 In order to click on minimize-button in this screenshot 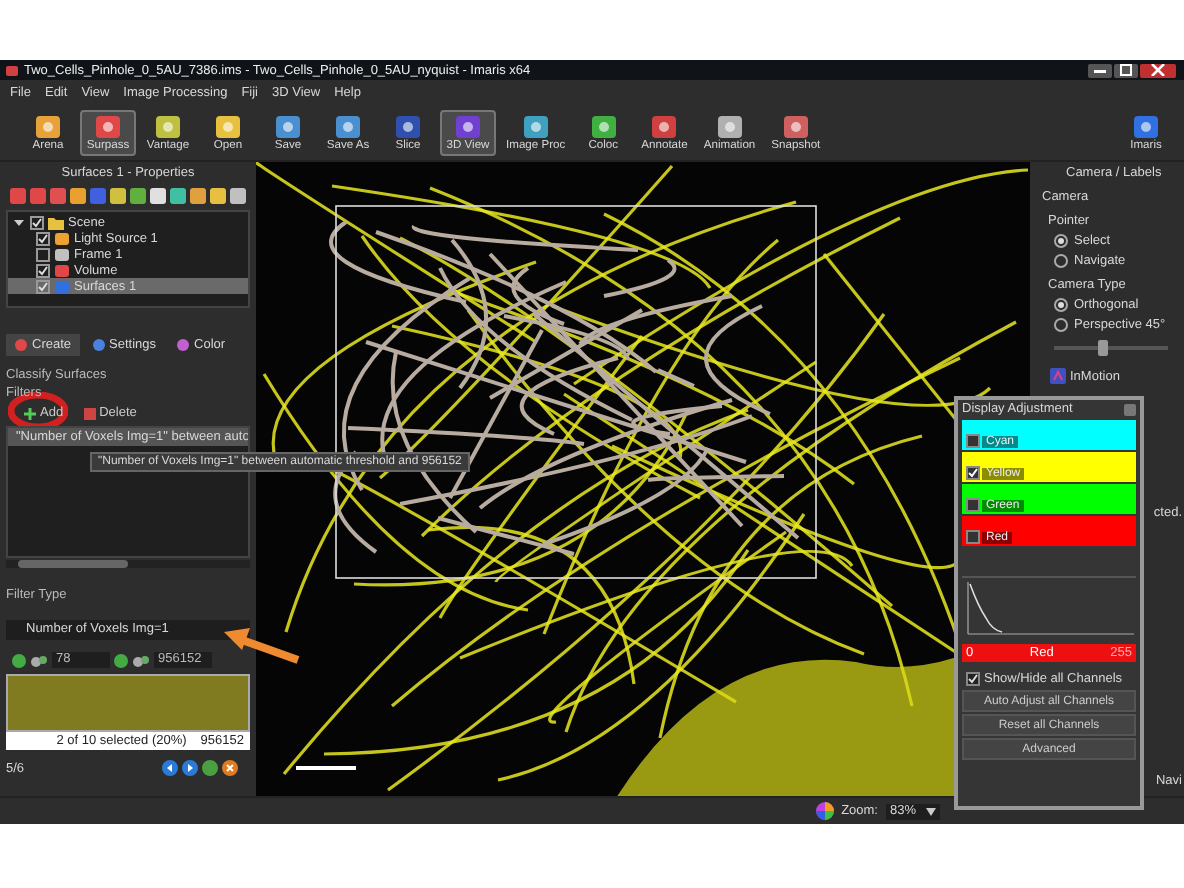, I will do `click(1100, 70)`.